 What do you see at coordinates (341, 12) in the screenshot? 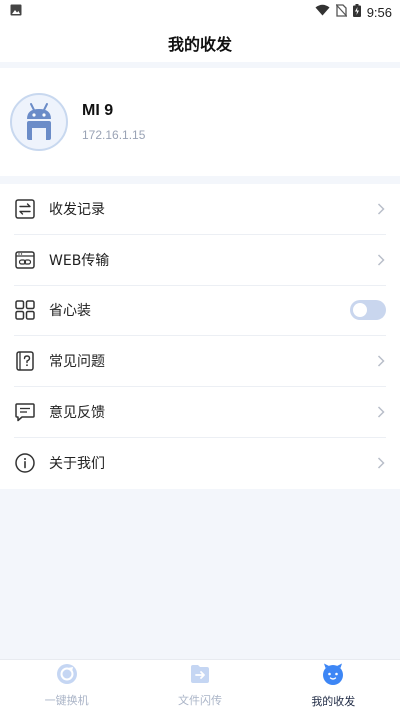
I see `no-sim-icon` at bounding box center [341, 12].